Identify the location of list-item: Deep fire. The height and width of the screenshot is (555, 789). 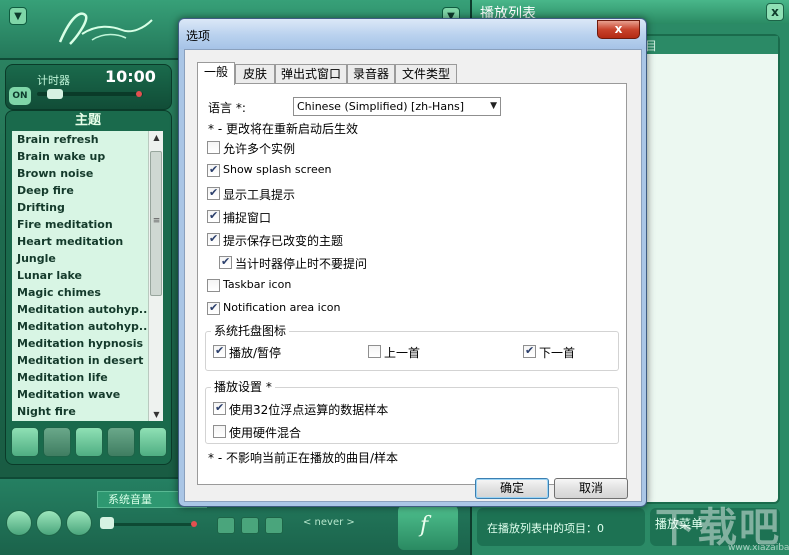
(80, 190).